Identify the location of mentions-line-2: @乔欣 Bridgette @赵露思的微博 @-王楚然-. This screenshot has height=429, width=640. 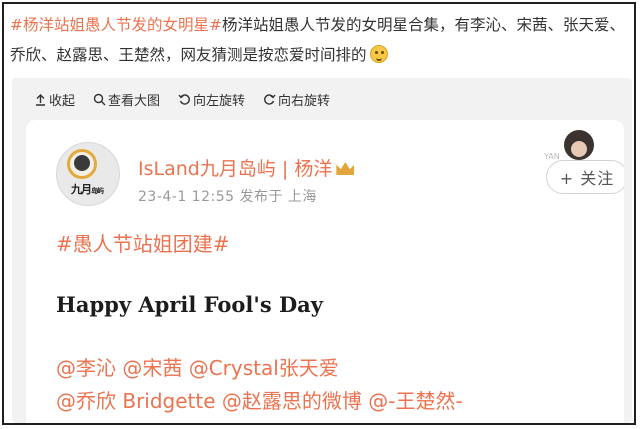
(259, 401).